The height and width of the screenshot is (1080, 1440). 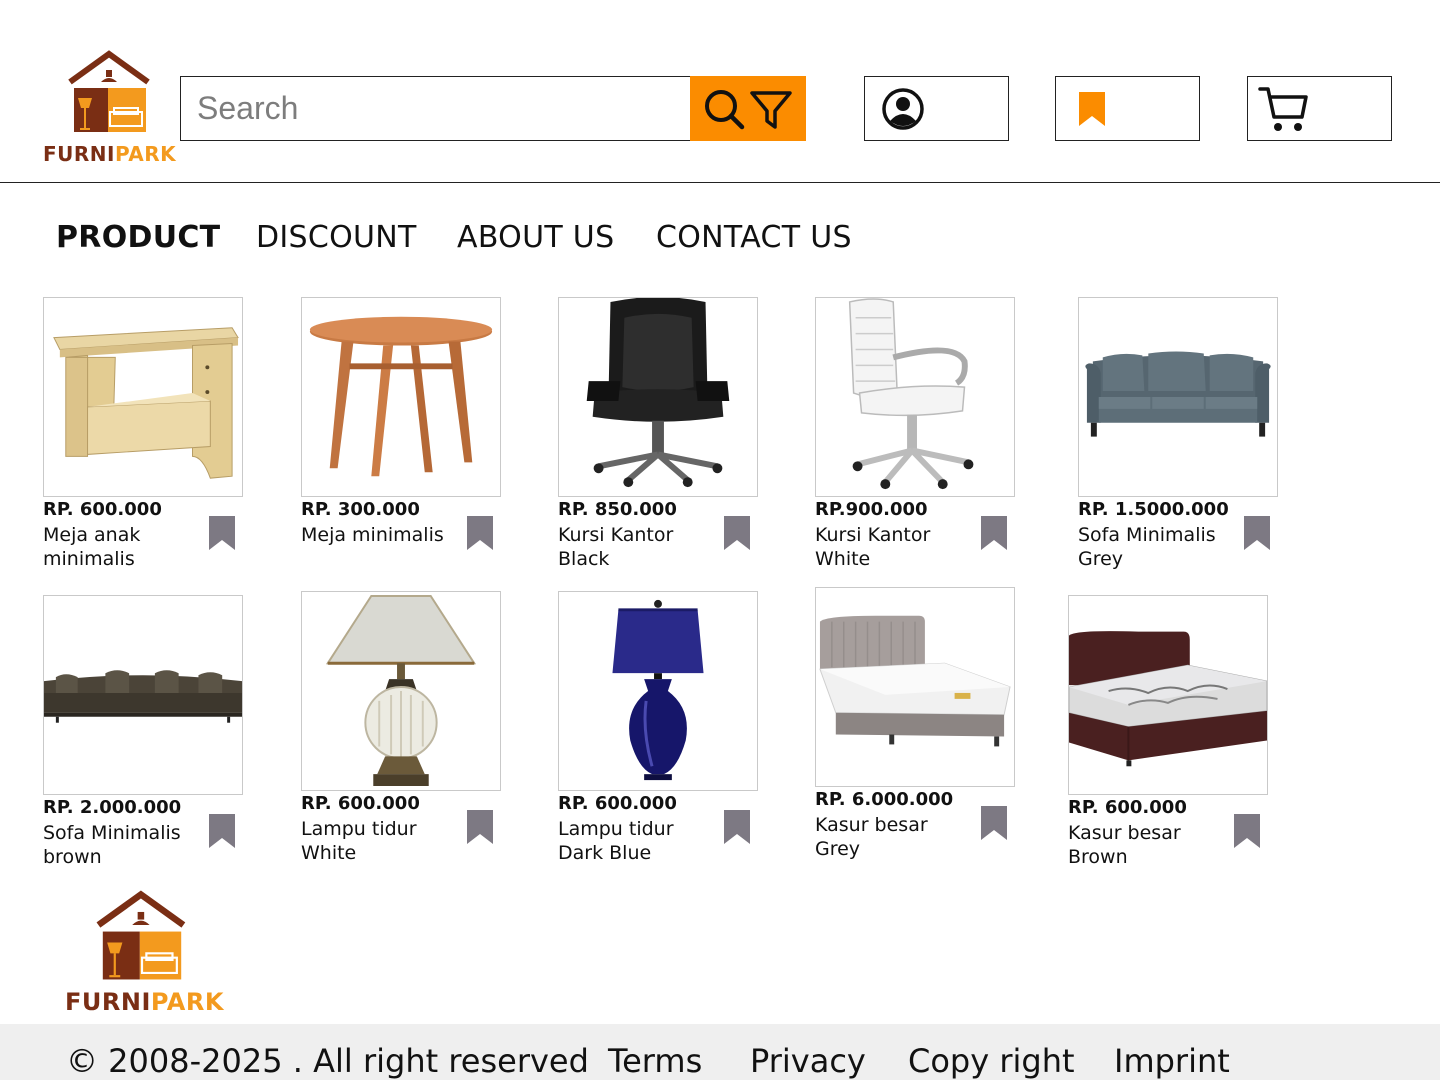 I want to click on product-name: Kasur besar Grey, so click(x=895, y=837).